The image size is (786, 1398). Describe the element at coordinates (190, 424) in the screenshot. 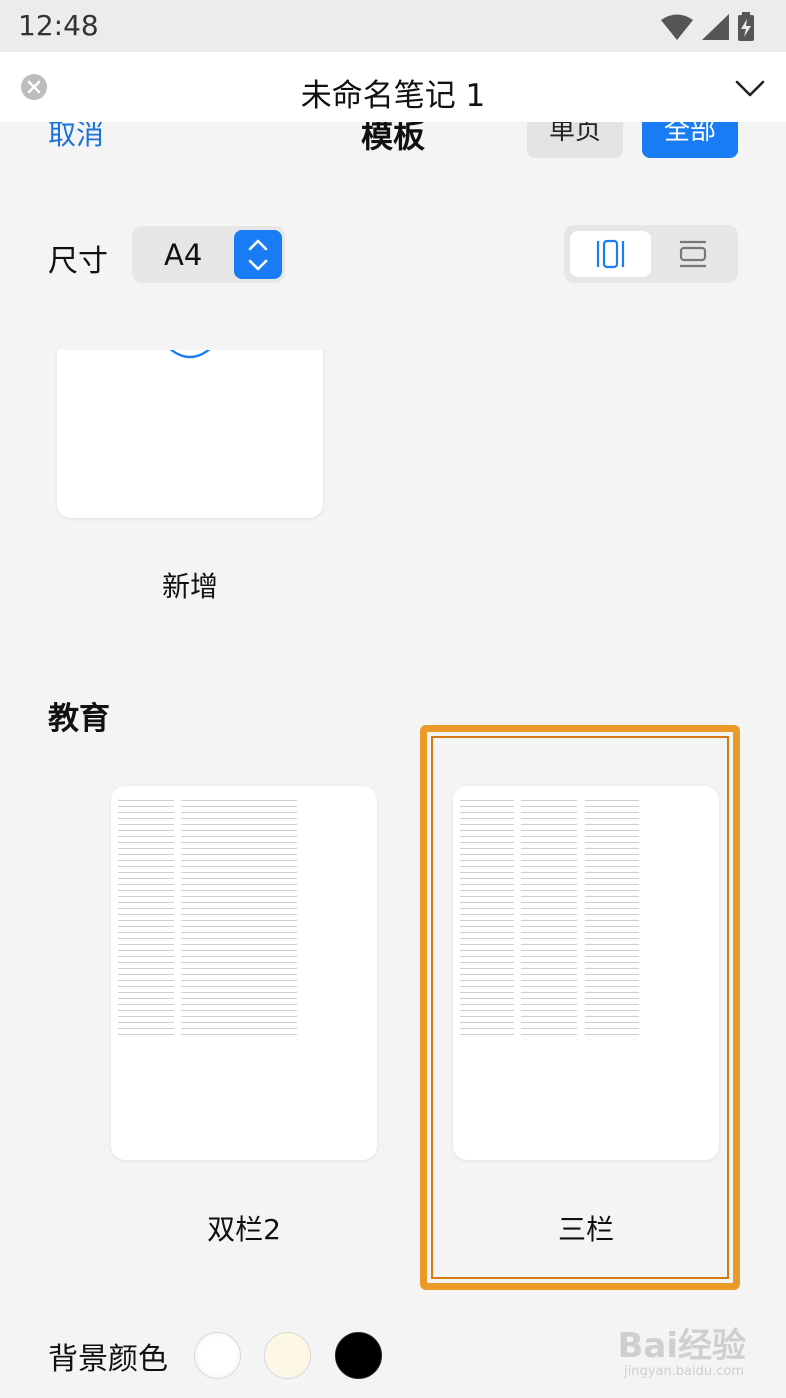

I see `template-add-card` at that location.